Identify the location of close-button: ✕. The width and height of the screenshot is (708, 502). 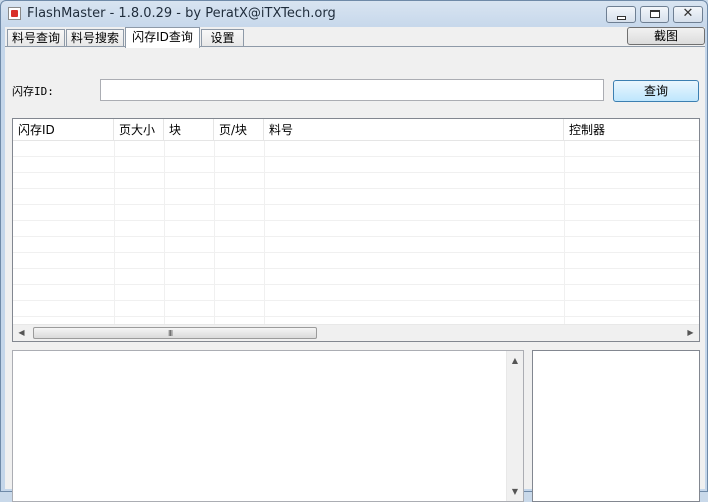
(688, 14).